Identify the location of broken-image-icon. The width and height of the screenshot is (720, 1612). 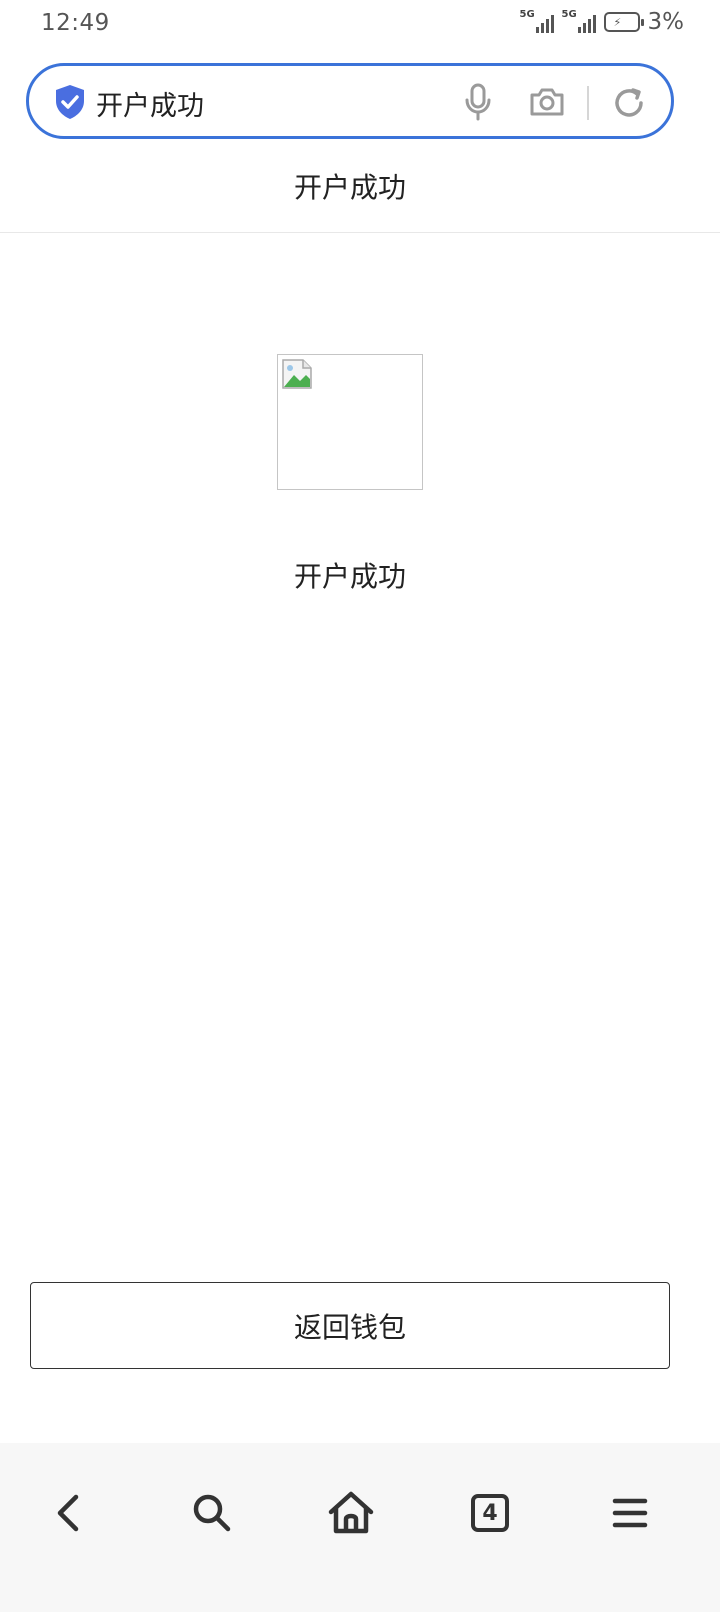
(297, 374).